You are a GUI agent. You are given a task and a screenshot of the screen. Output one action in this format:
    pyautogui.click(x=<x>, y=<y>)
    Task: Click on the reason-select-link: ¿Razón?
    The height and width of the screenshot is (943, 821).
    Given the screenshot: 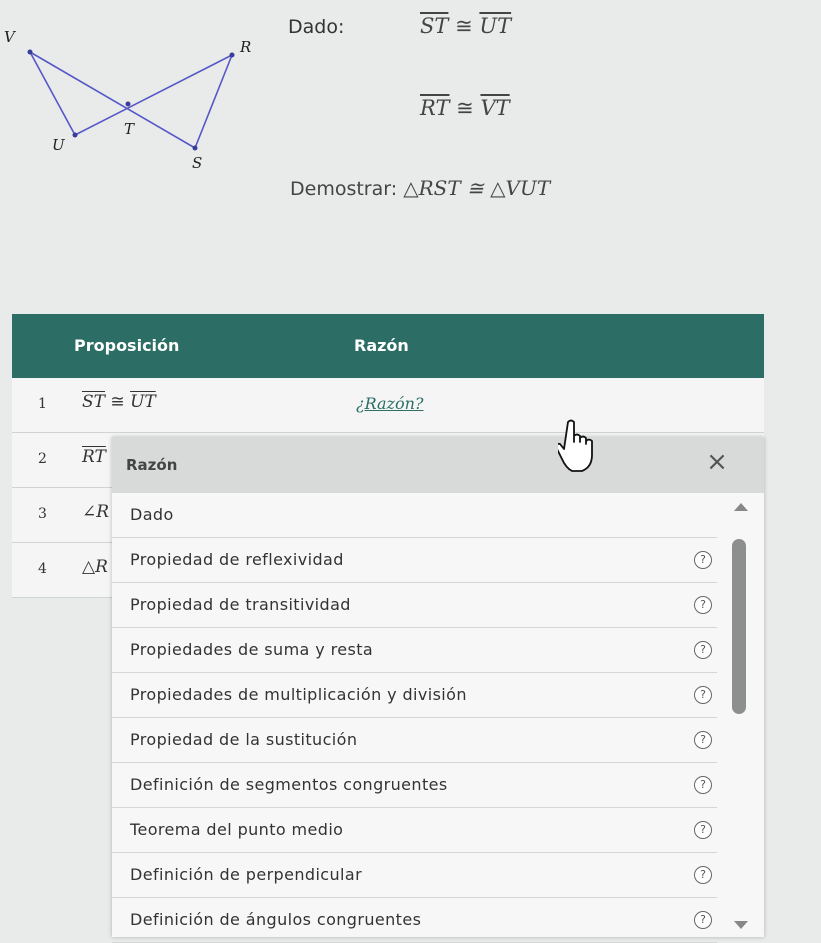 What is the action you would take?
    pyautogui.click(x=389, y=403)
    